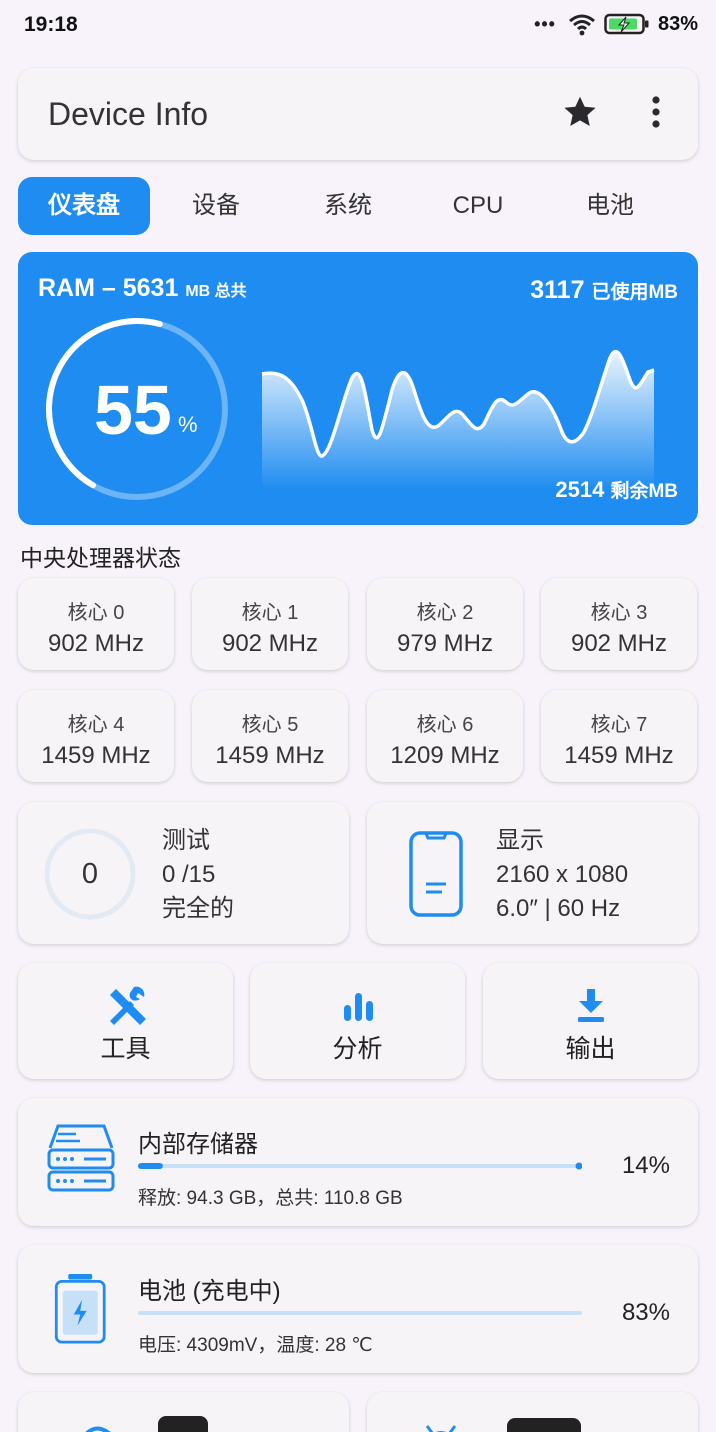 Image resolution: width=716 pixels, height=1432 pixels. I want to click on core-frequency: 1209 MHz, so click(445, 755).